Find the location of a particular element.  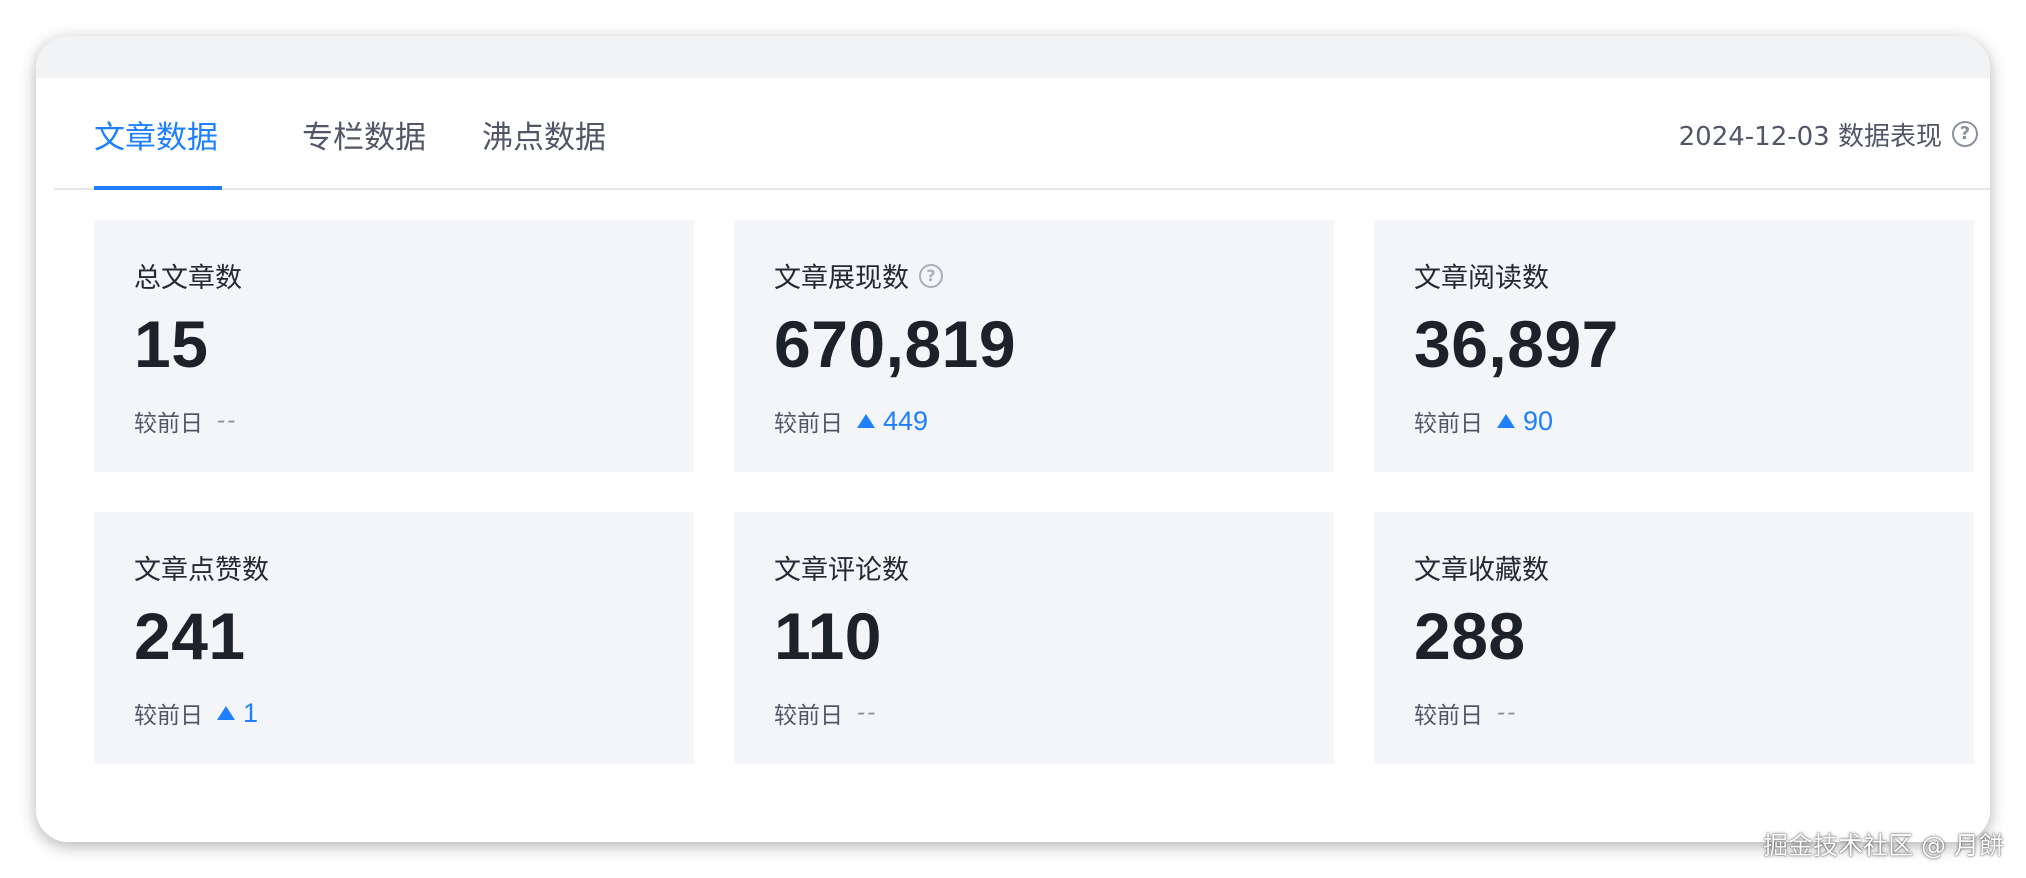

tab-article-data: 文章数据 is located at coordinates (156, 134).